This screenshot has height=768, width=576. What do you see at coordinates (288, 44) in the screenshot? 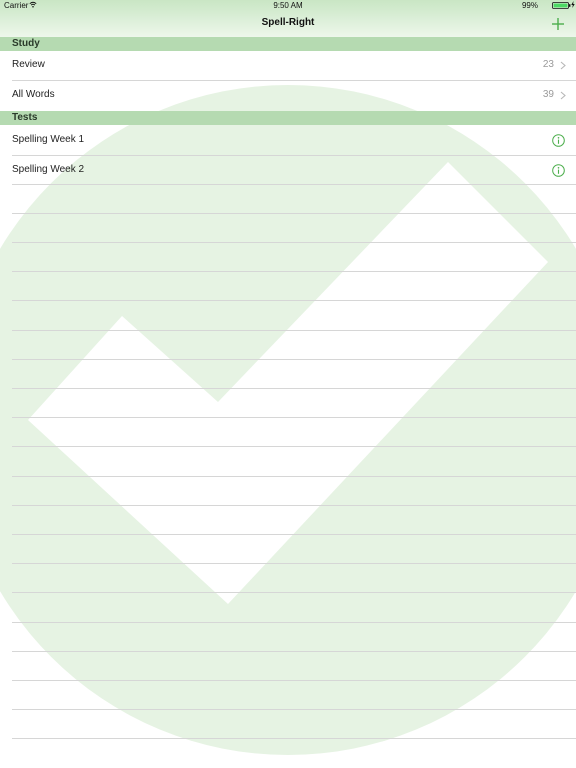
I see `section-header-study: Study` at bounding box center [288, 44].